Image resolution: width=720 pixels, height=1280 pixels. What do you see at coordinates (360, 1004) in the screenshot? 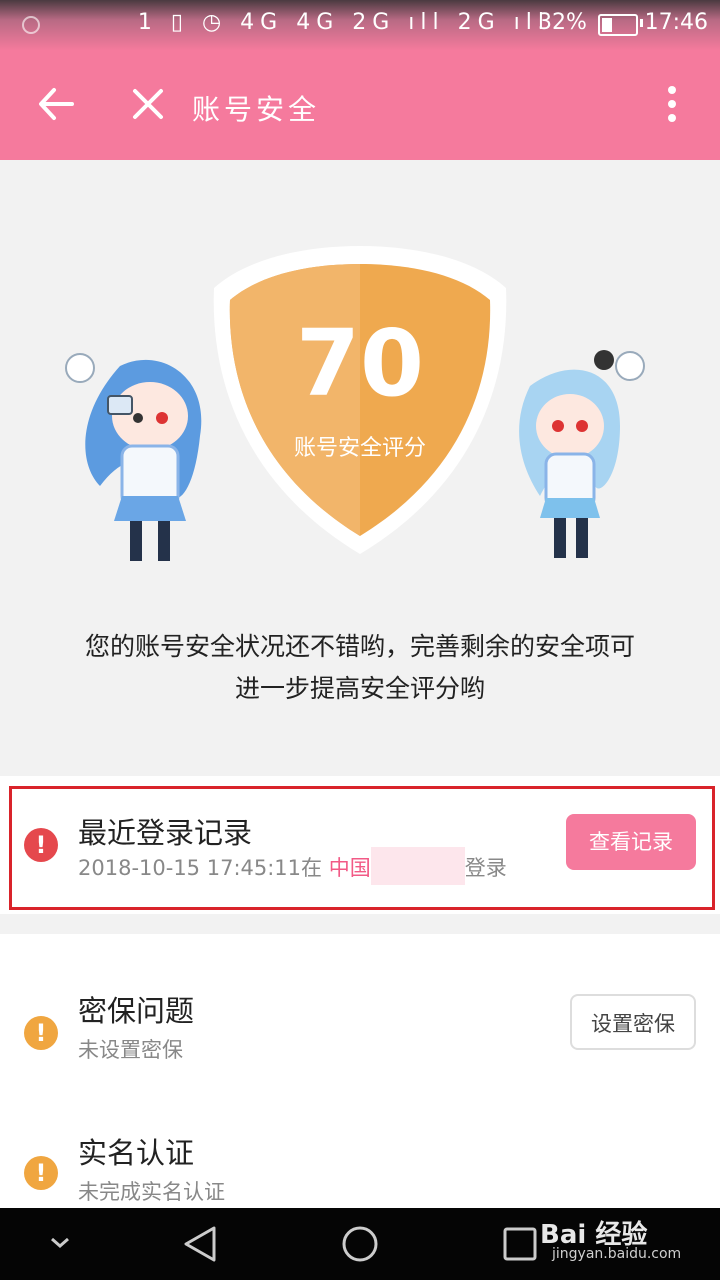
I see `security-question-row: ! 密保问题 未设置密保 设置密保` at bounding box center [360, 1004].